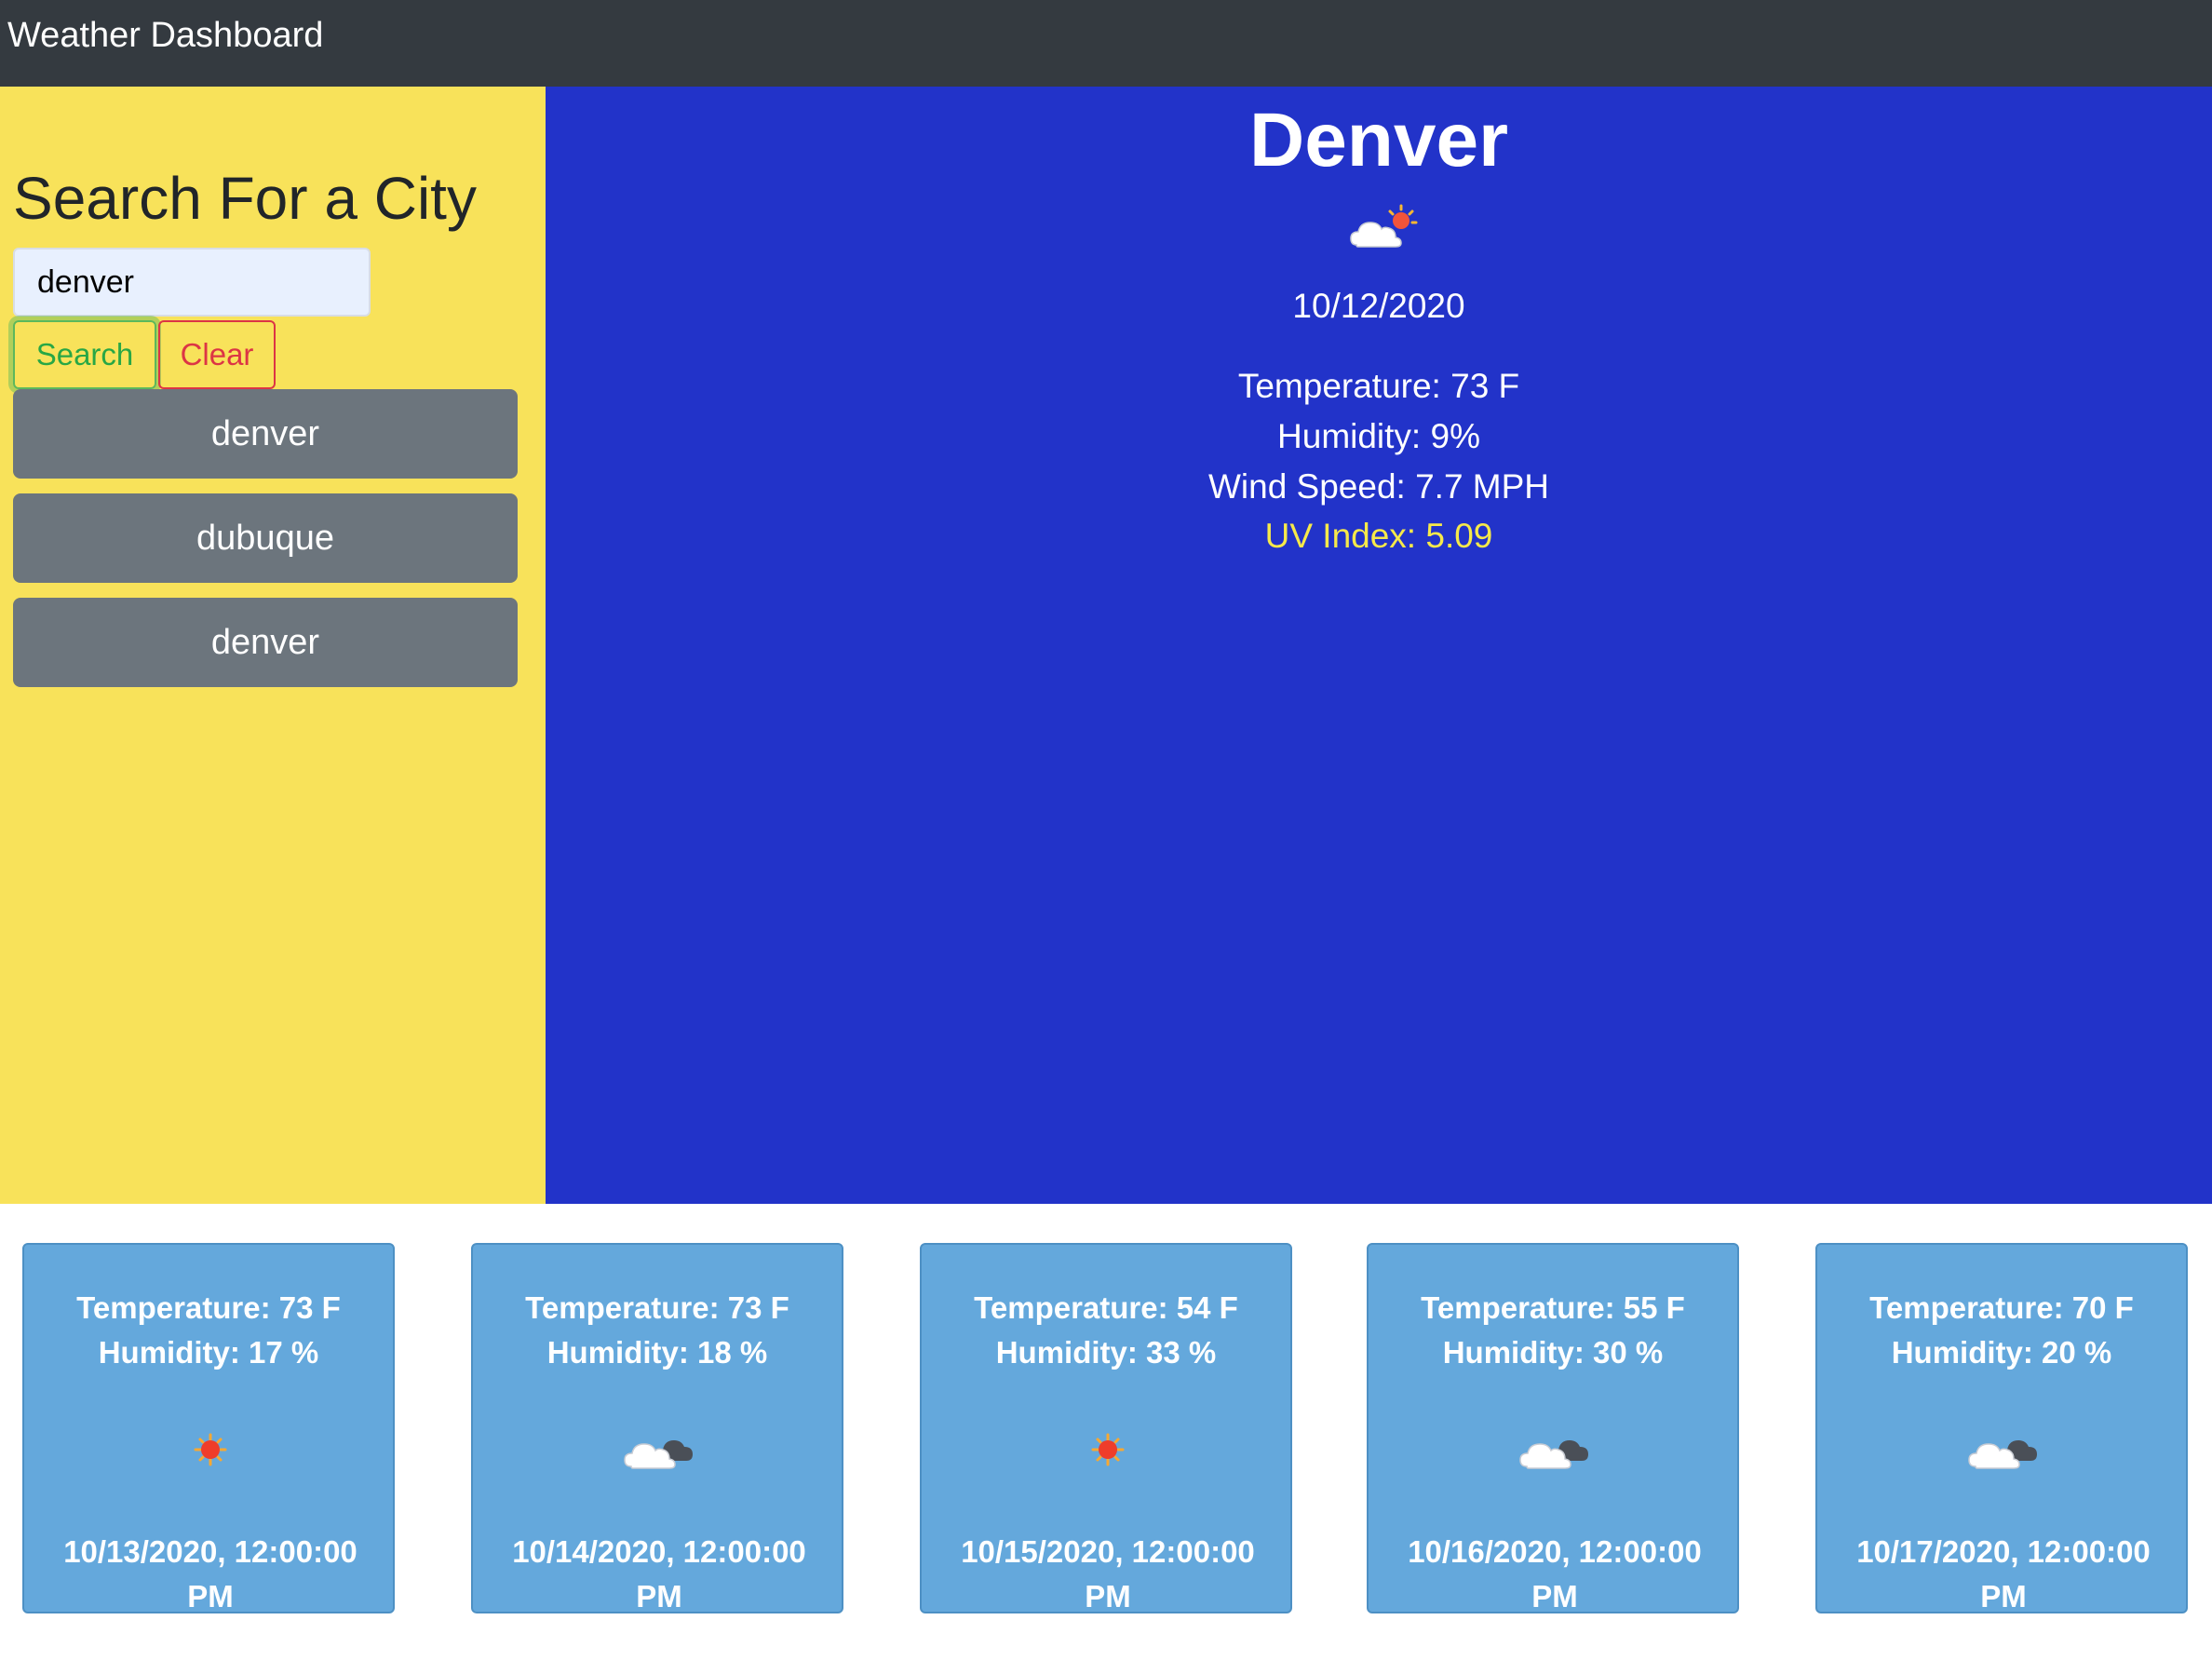 The width and height of the screenshot is (2212, 1674). What do you see at coordinates (1106, 1352) in the screenshot?
I see `forecast-humidity: Humidity: 33 %` at bounding box center [1106, 1352].